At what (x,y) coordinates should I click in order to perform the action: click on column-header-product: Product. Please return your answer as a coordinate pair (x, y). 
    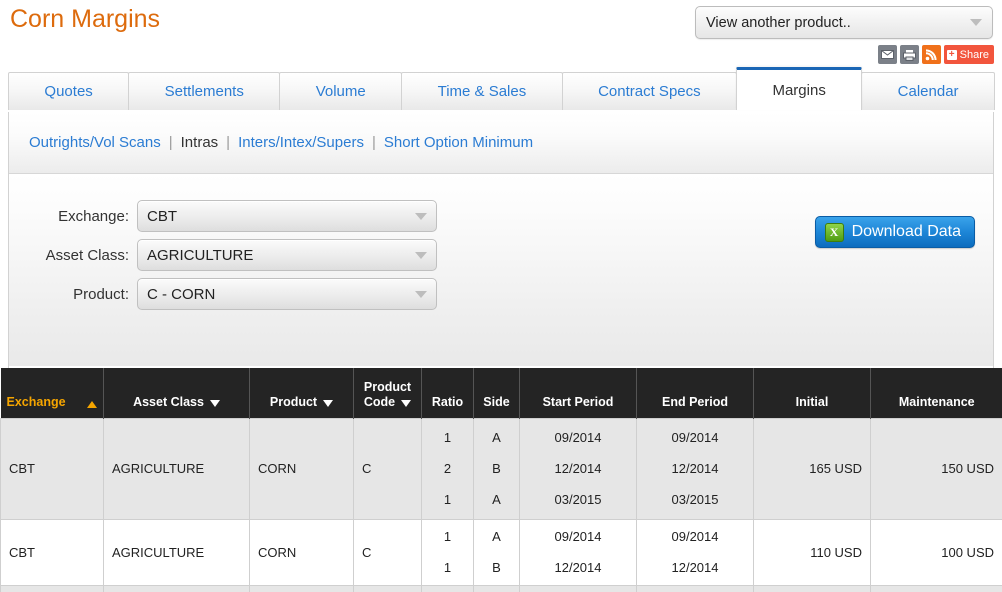
    Looking at the image, I should click on (301, 393).